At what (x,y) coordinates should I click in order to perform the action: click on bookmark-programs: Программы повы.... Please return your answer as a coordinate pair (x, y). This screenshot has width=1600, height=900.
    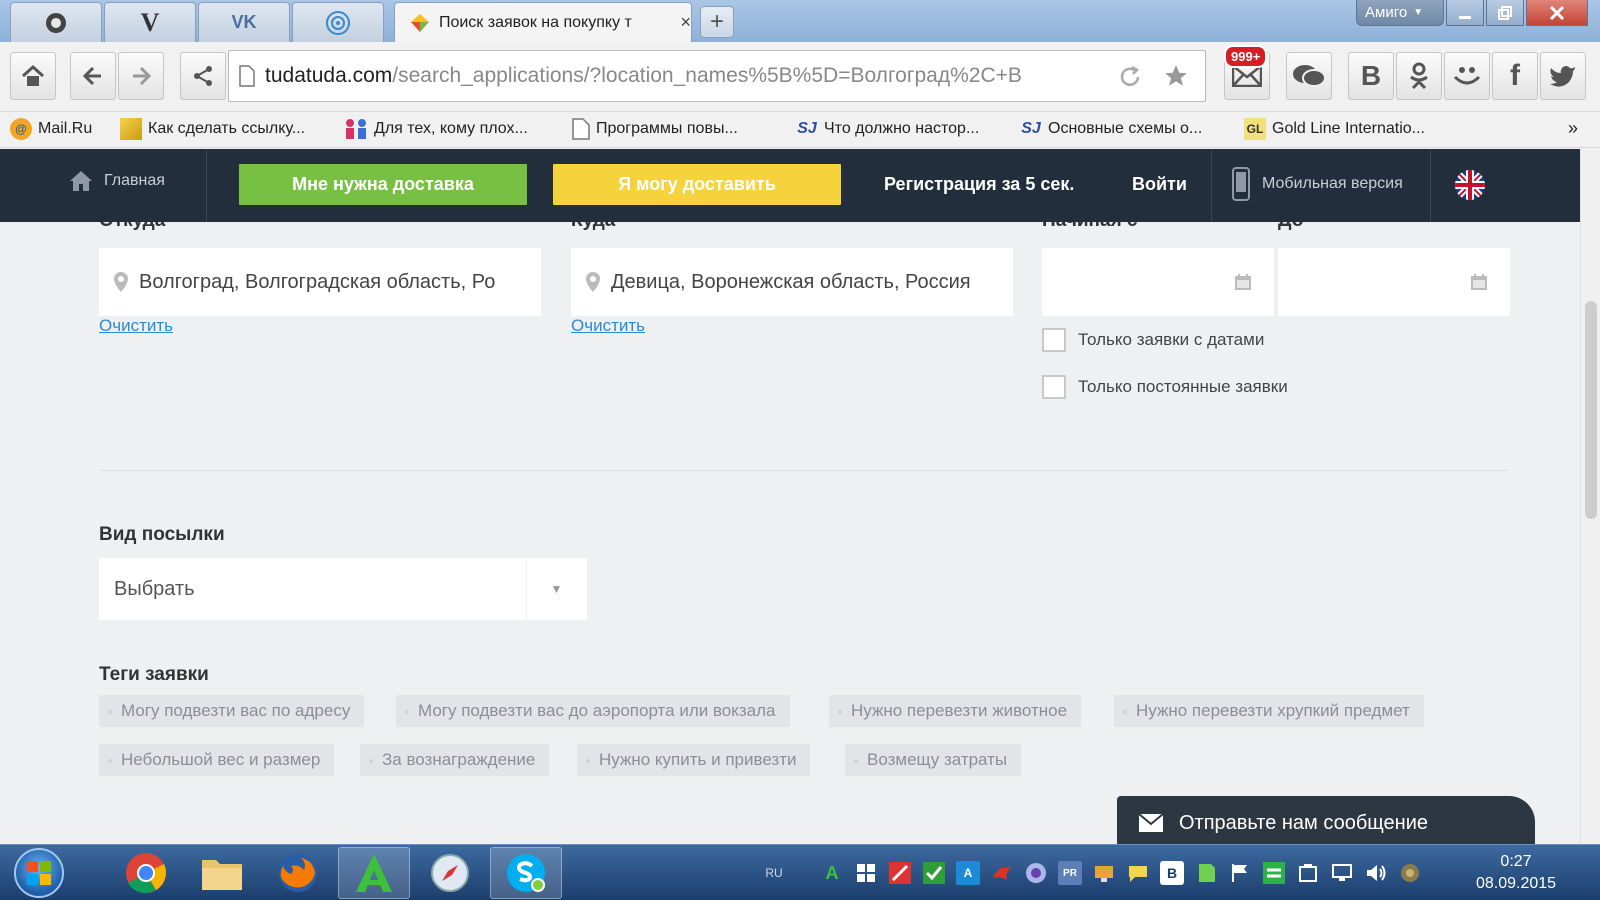
    Looking at the image, I should click on (655, 129).